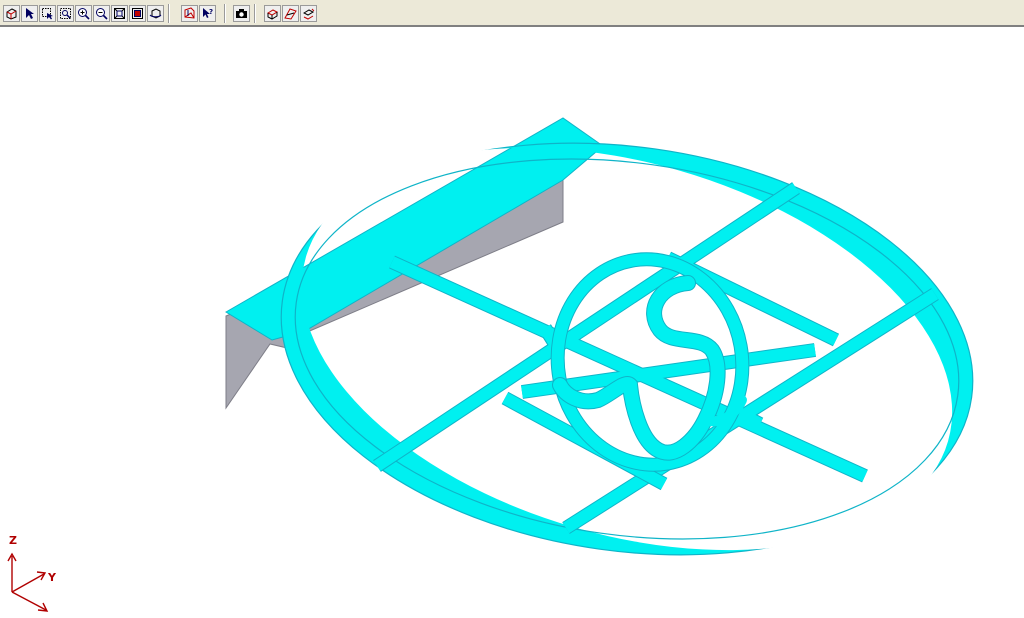  I want to click on section-off-button, so click(308, 13).